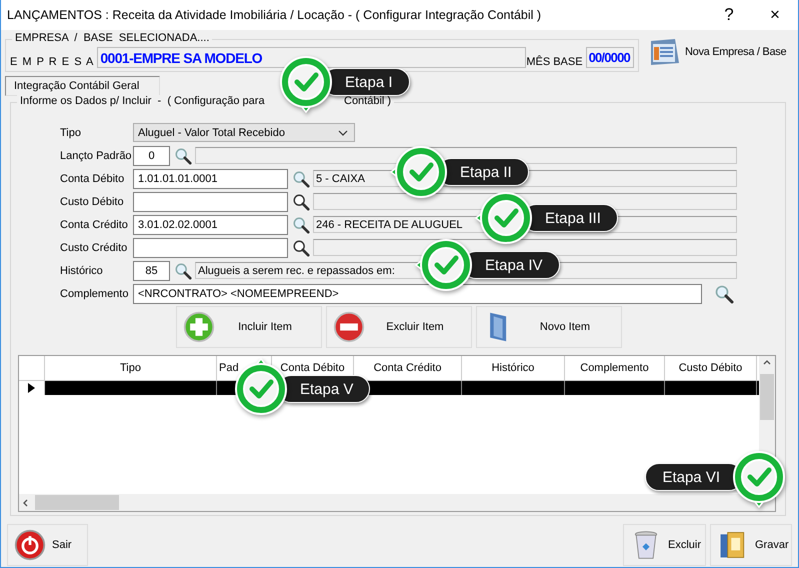 This screenshot has width=799, height=568. What do you see at coordinates (408, 368) in the screenshot?
I see `column-header: Conta Crédito` at bounding box center [408, 368].